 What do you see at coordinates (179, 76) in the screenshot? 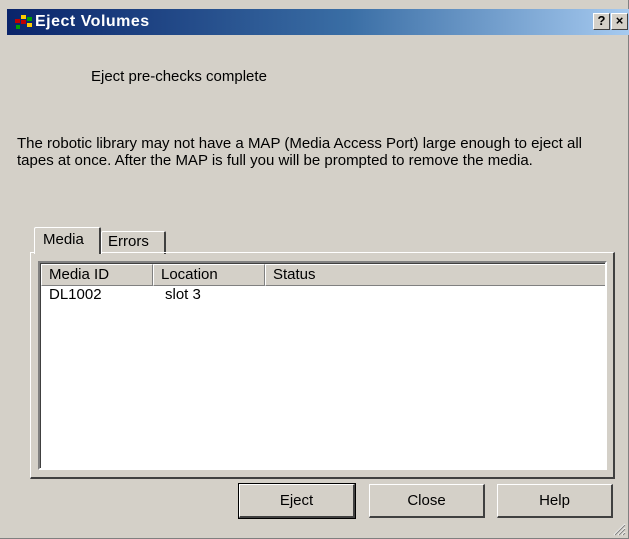
I see `status-message: Eject pre-checks complete` at bounding box center [179, 76].